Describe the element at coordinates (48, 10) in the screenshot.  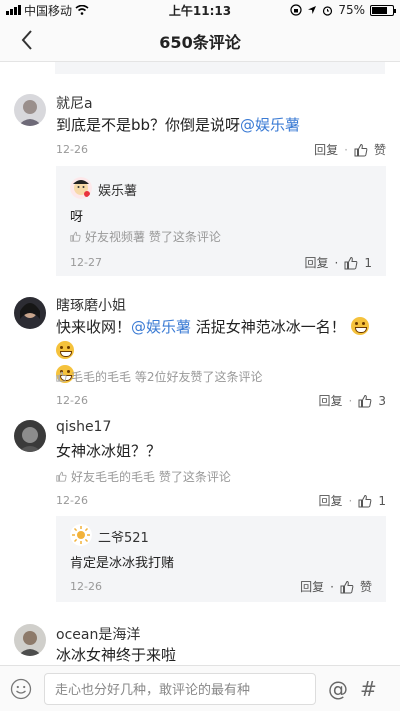
I see `carrier-label: 中国移动` at that location.